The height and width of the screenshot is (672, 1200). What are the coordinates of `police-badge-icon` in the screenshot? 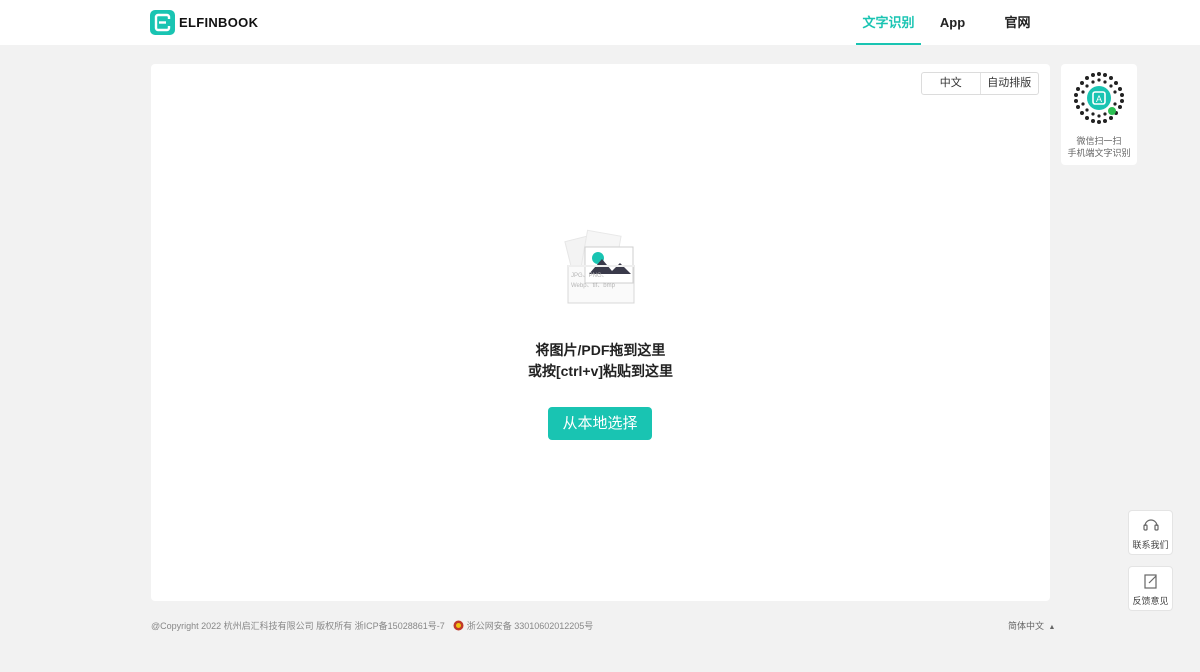 It's located at (458, 625).